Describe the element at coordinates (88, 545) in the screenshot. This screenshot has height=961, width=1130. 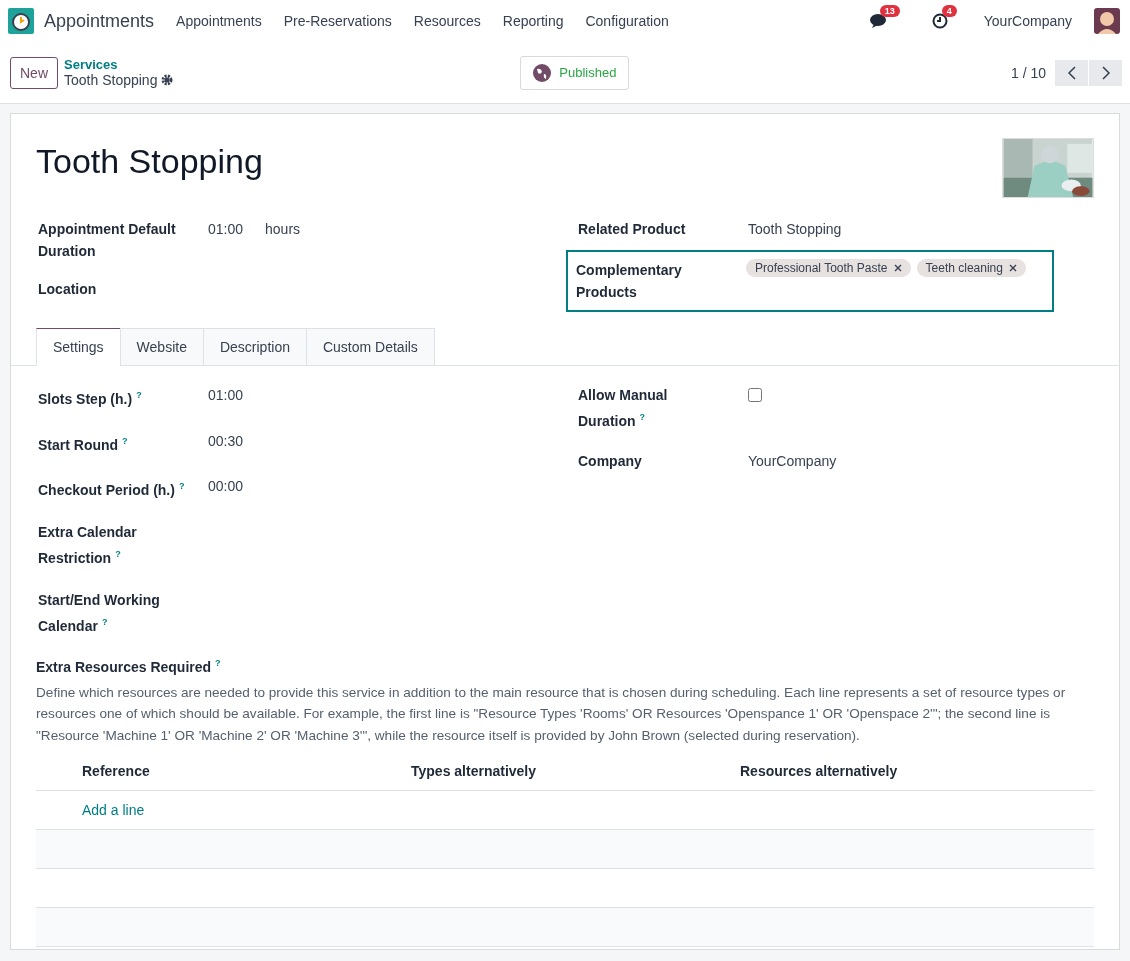
I see `field-label: Extra Calendar Restriction $^{?}$` at that location.